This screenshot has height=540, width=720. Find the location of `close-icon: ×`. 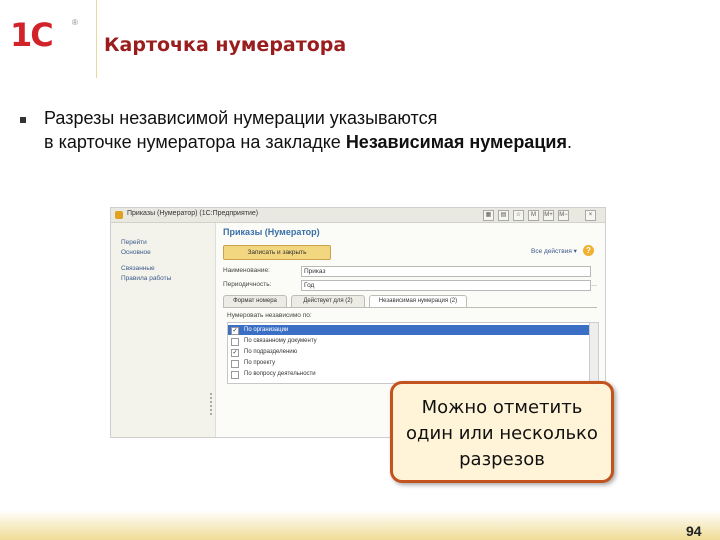

close-icon: × is located at coordinates (590, 215).